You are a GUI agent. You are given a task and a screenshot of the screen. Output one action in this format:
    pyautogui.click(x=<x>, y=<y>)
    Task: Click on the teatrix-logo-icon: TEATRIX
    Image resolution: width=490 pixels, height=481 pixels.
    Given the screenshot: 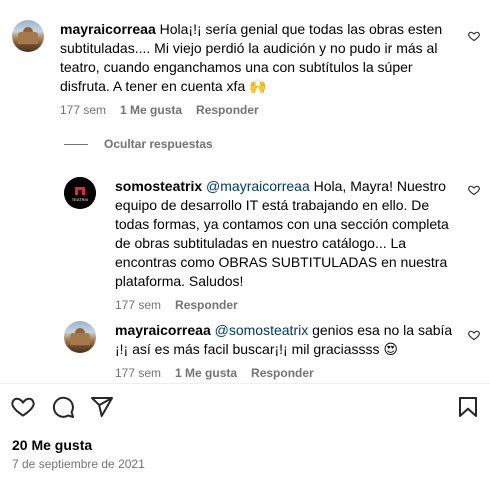 What is the action you would take?
    pyautogui.click(x=80, y=193)
    